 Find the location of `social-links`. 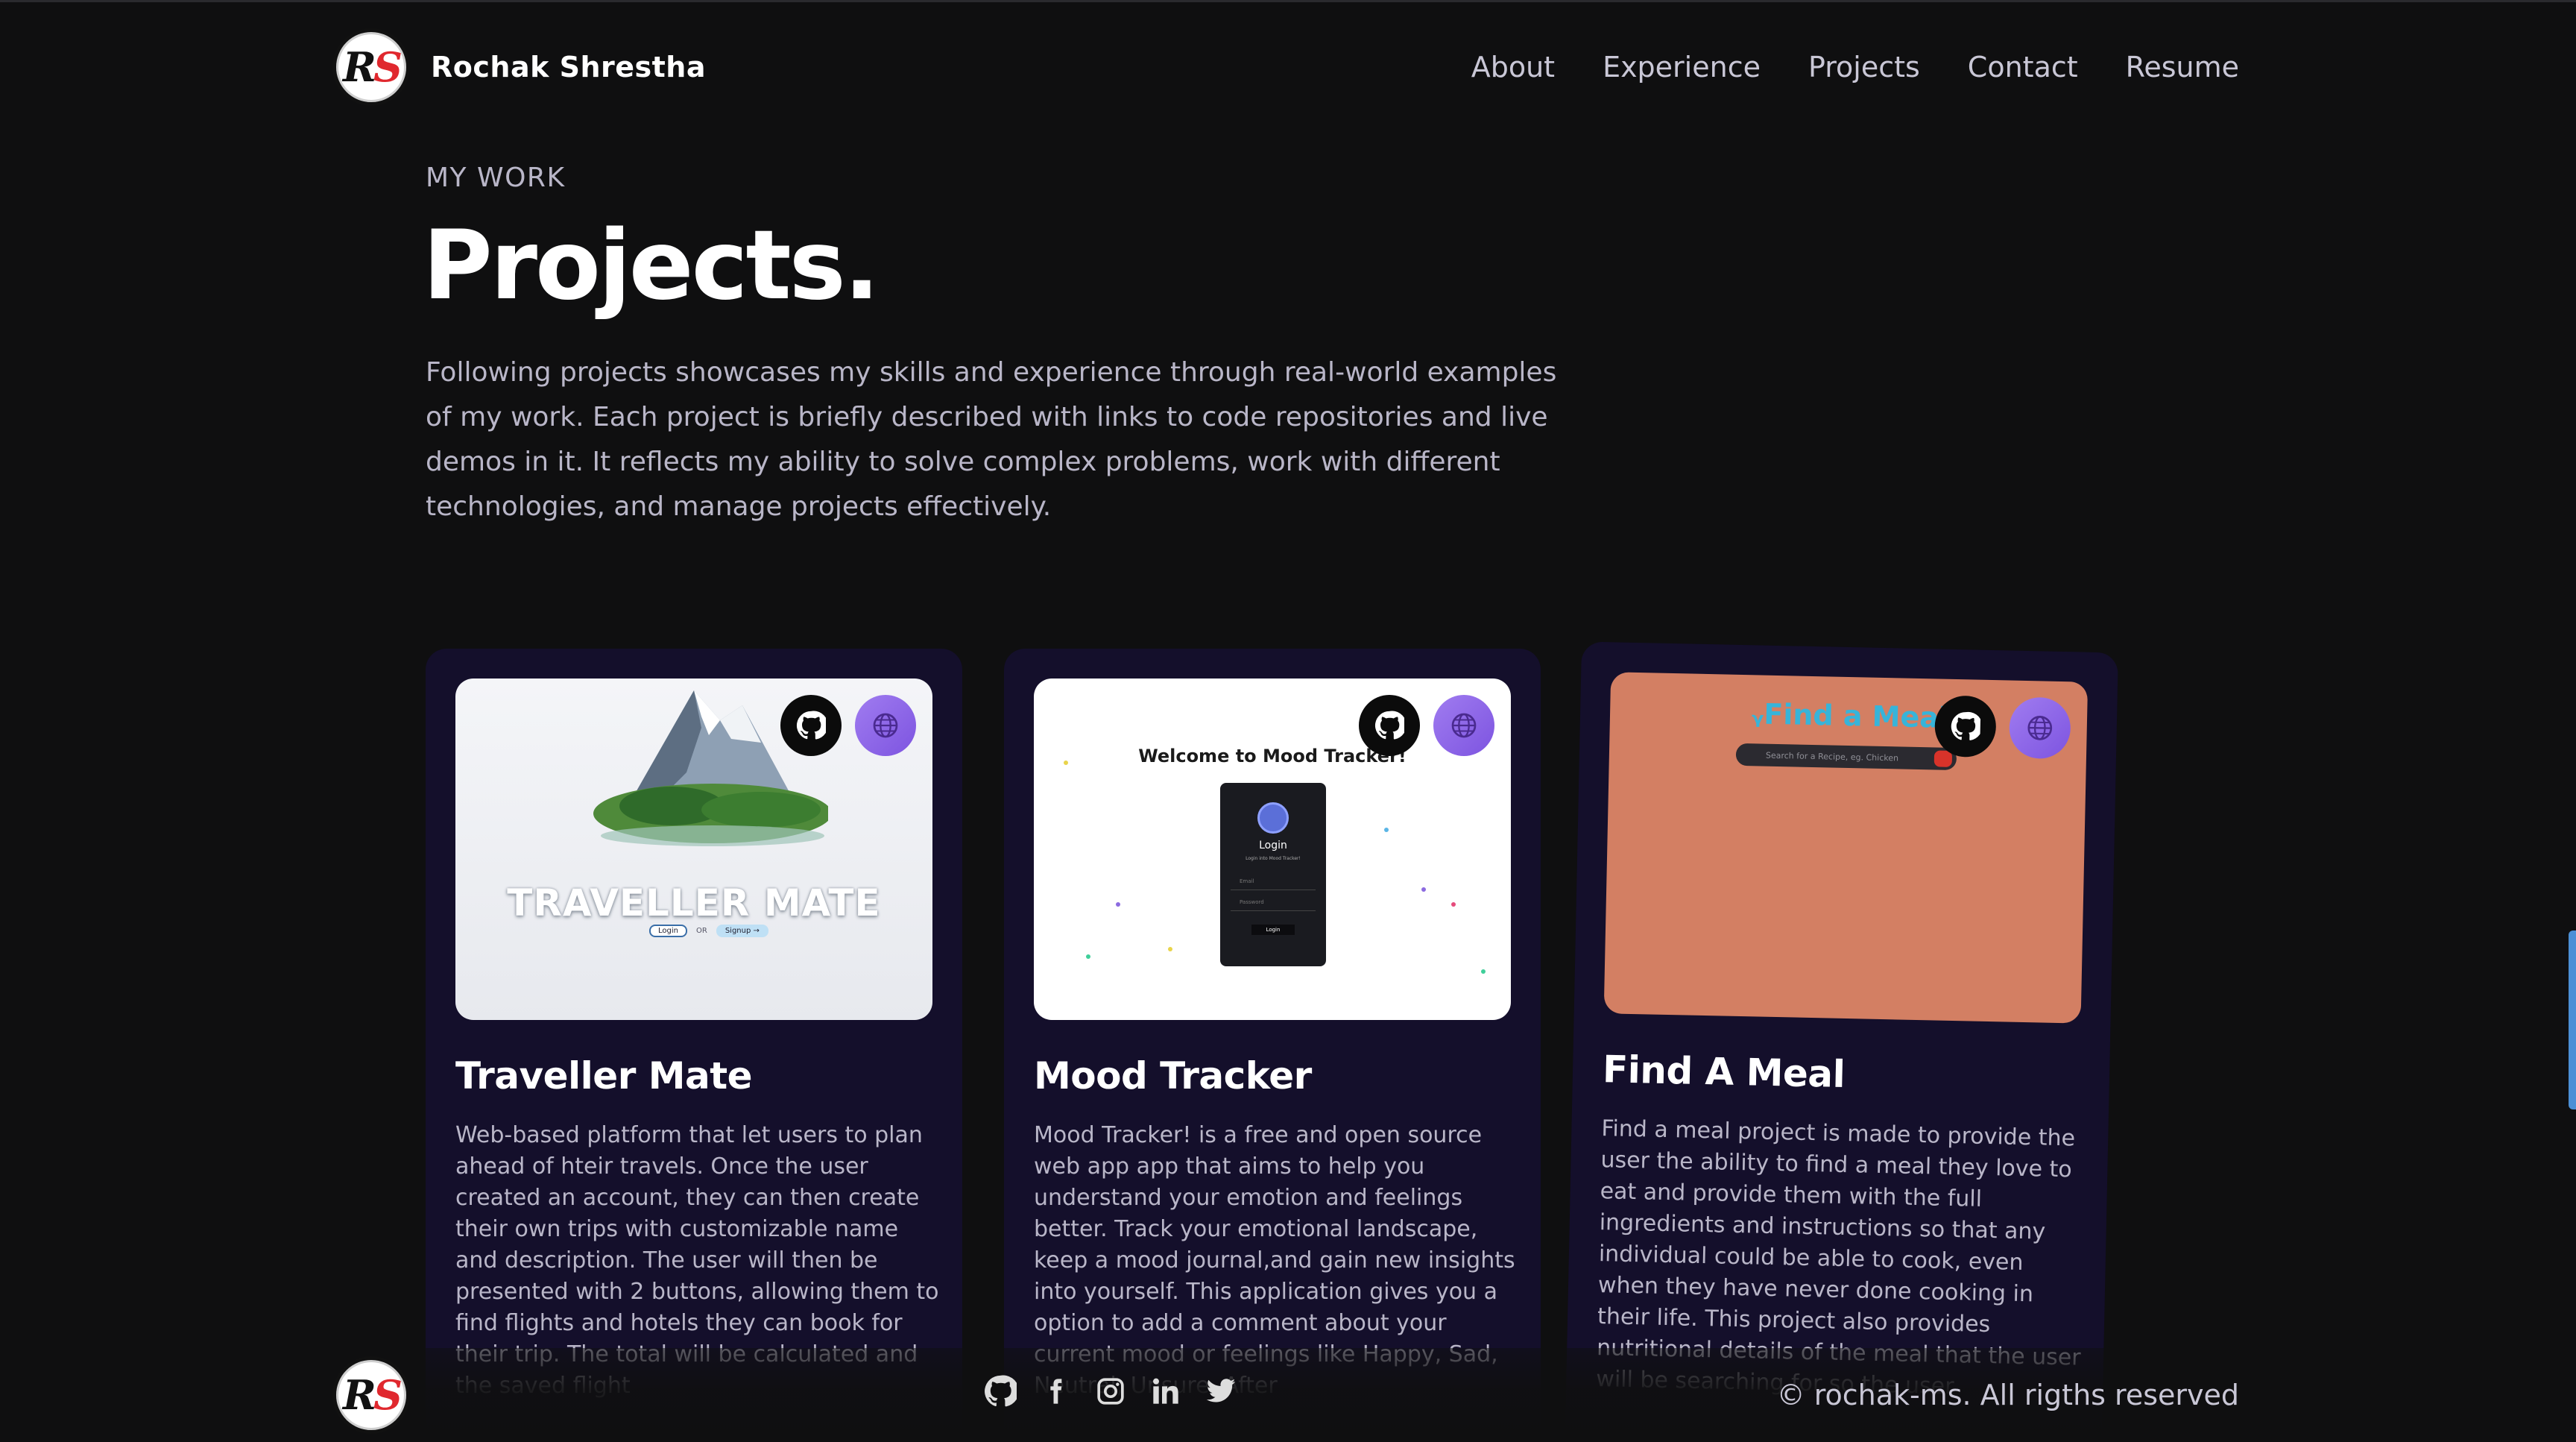

social-links is located at coordinates (1110, 1391).